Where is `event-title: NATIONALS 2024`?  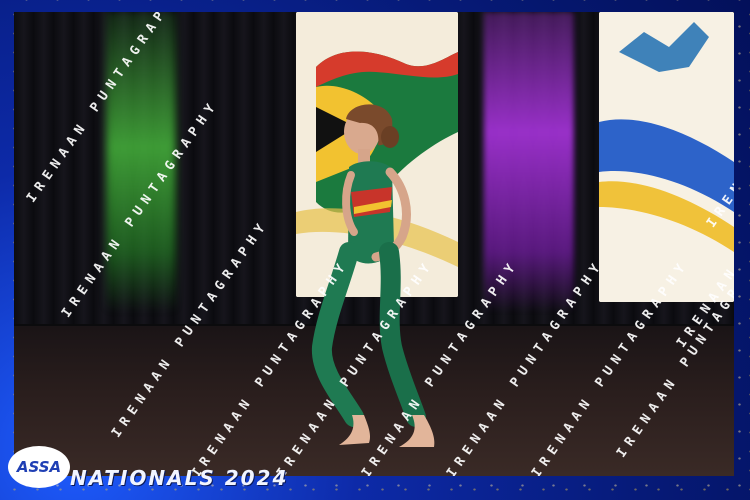
event-title: NATIONALS 2024 is located at coordinates (179, 478).